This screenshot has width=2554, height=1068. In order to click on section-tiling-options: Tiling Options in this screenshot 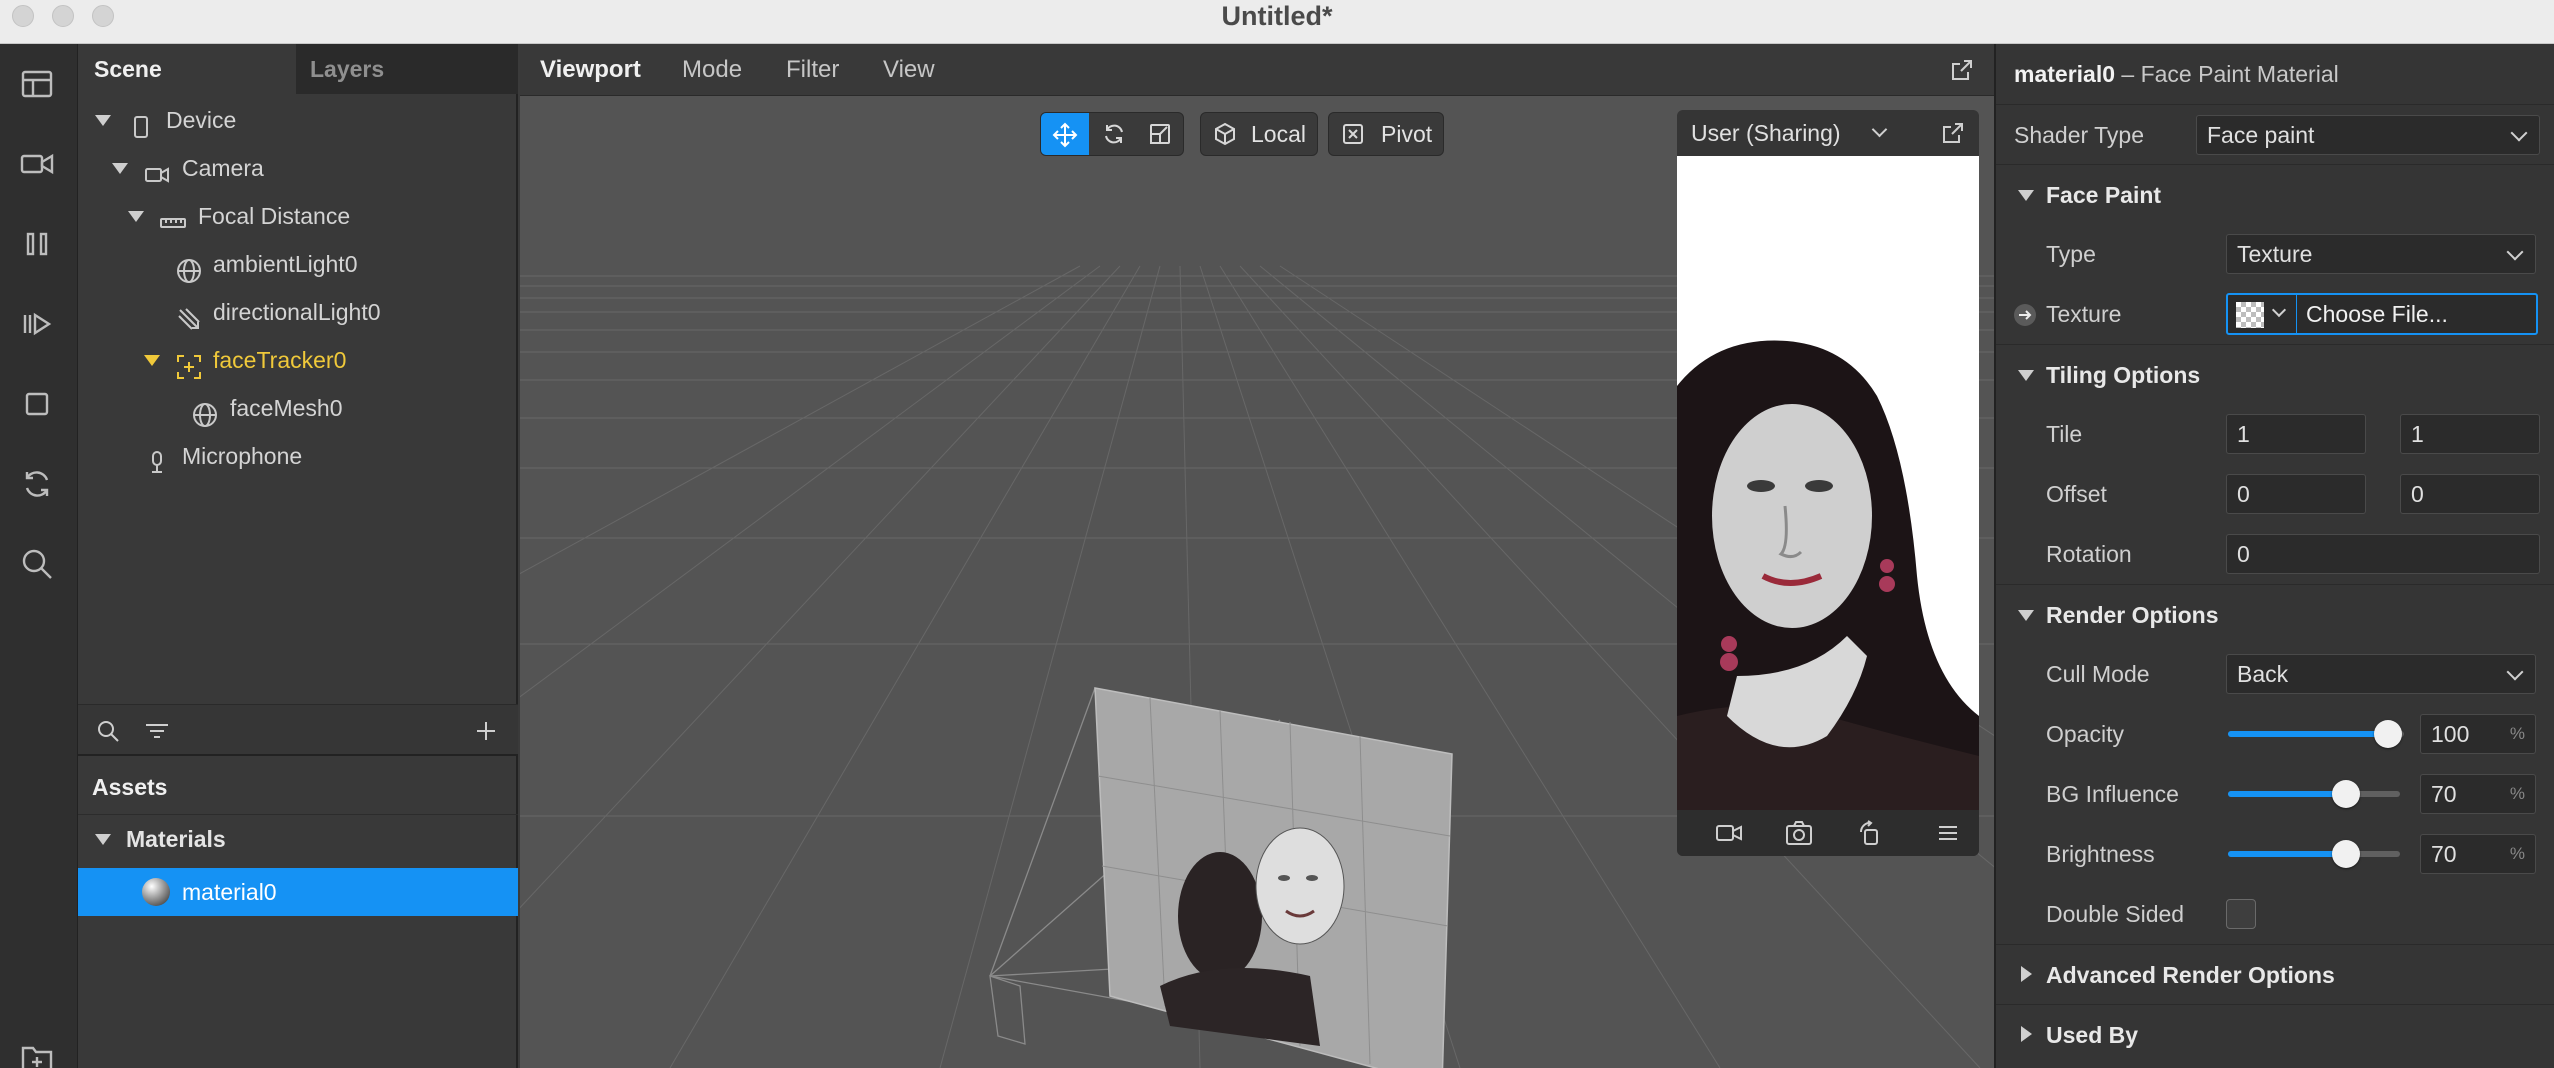, I will do `click(2275, 374)`.